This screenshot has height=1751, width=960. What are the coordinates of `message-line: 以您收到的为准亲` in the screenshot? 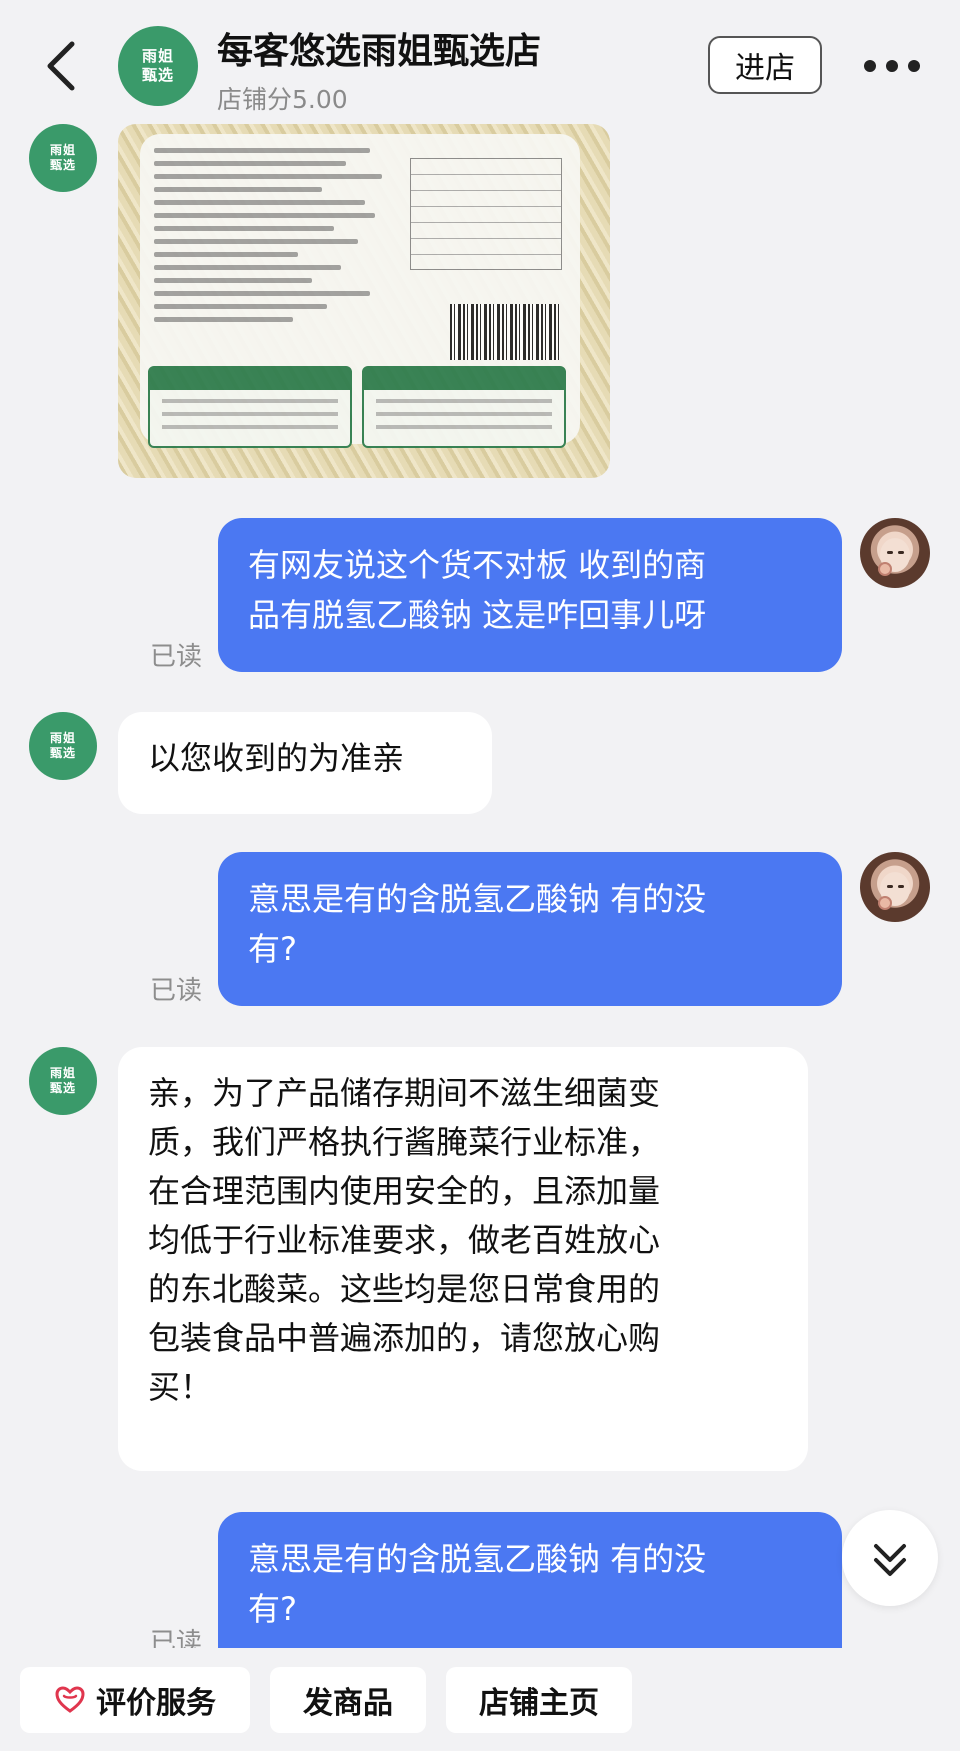 It's located at (276, 758).